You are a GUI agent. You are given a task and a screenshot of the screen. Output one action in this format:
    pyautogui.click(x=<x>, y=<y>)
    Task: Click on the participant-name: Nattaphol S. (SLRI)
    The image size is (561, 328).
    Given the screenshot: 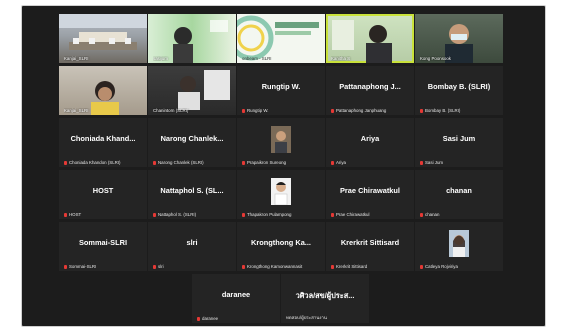 What is the action you would take?
    pyautogui.click(x=193, y=214)
    